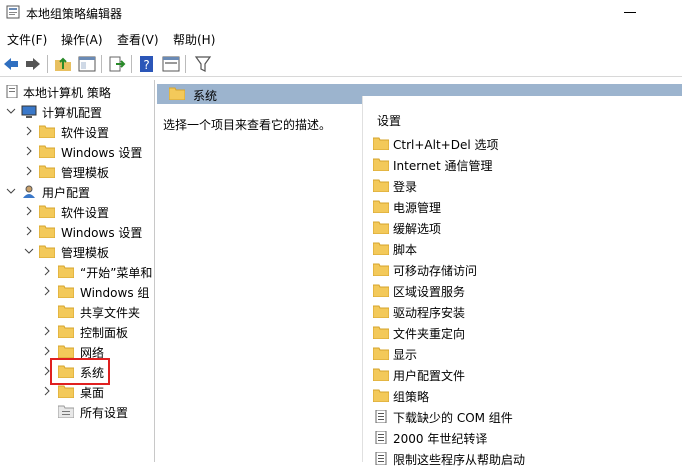  Describe the element at coordinates (29, 191) in the screenshot. I see `user-icon` at that location.